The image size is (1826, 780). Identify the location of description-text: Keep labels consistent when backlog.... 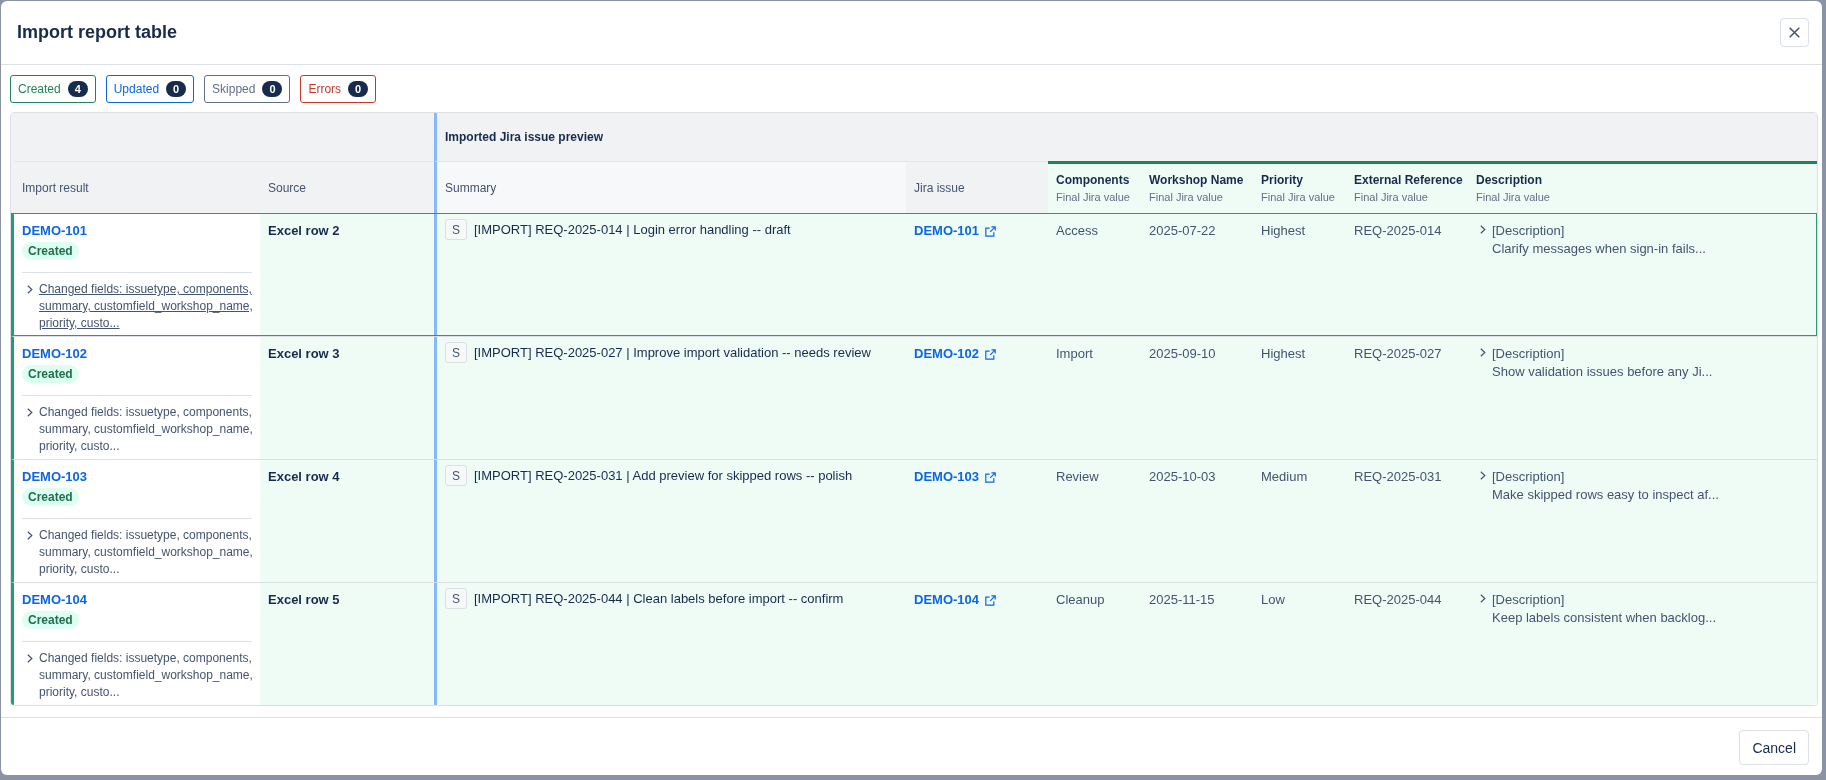
(1604, 618).